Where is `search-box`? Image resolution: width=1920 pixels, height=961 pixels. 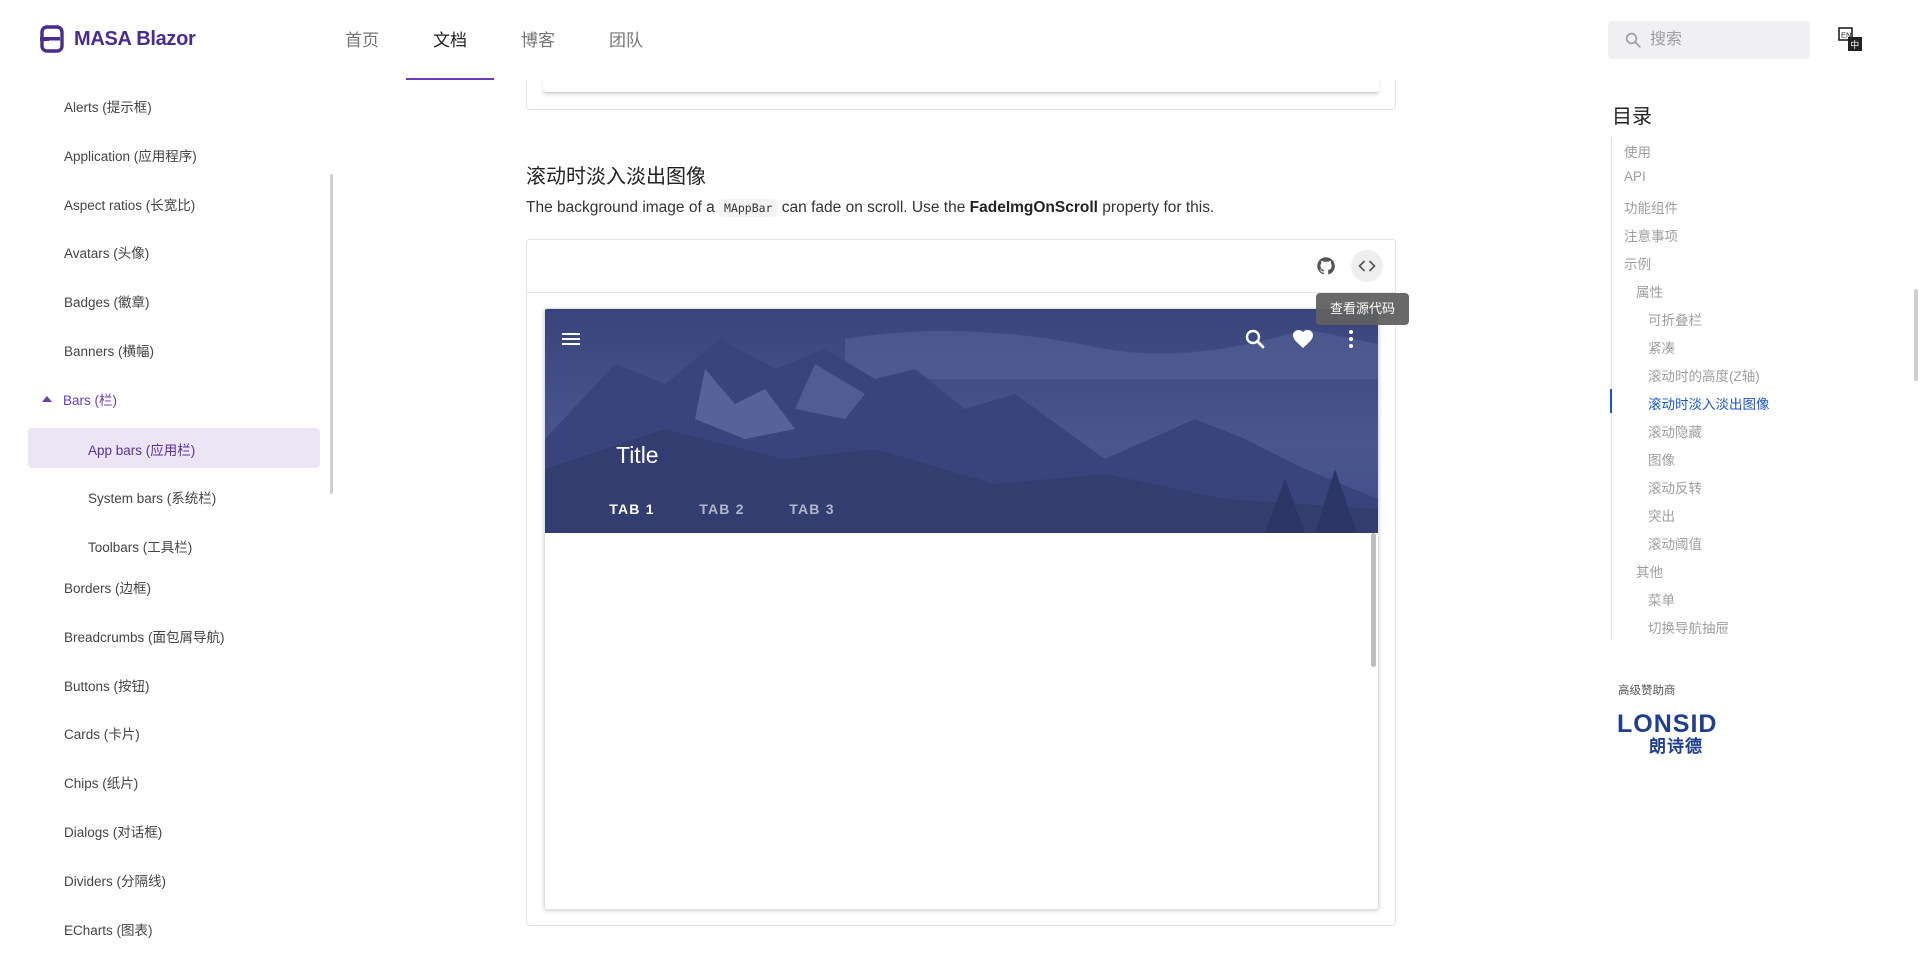
search-box is located at coordinates (1709, 40).